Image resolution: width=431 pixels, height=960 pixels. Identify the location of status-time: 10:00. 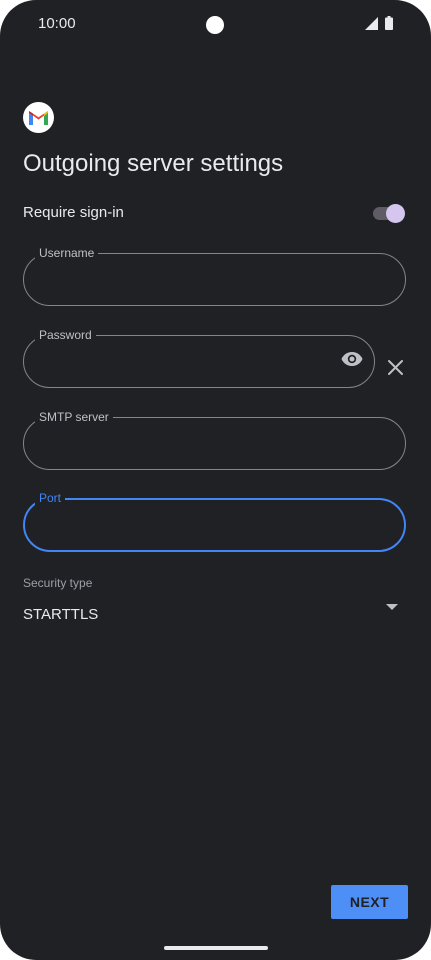
(57, 23).